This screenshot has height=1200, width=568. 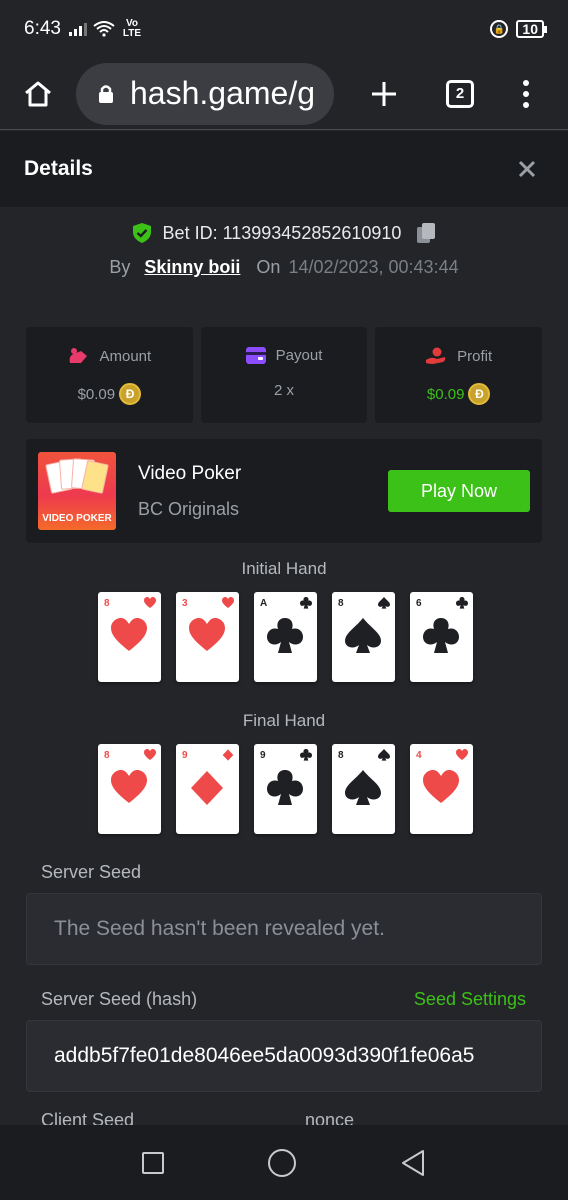 I want to click on video-poker-thumbnail: VIDEO POKER, so click(x=77, y=491).